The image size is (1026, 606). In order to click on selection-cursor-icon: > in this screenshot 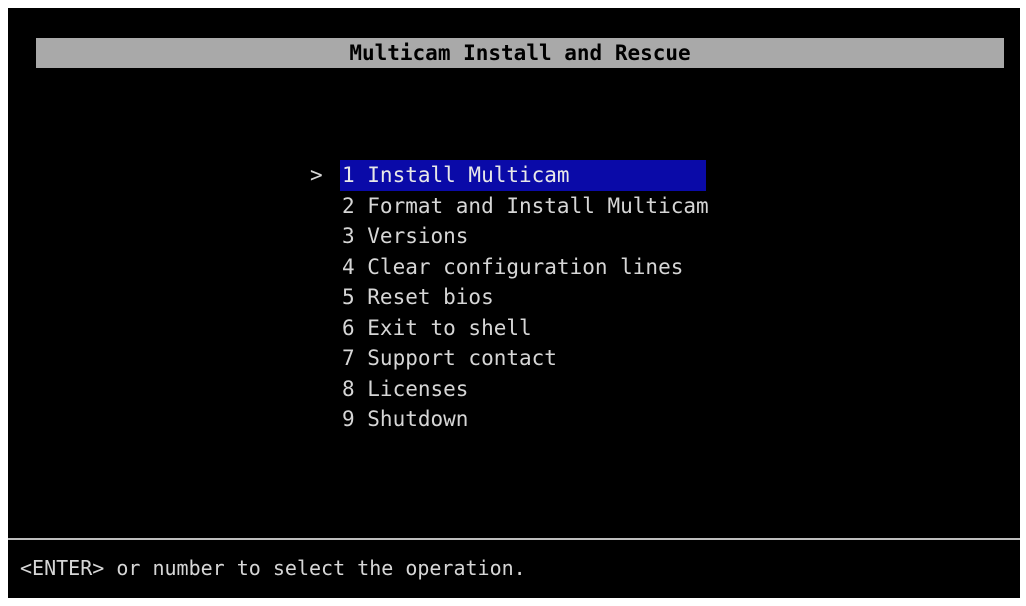, I will do `click(316, 175)`.